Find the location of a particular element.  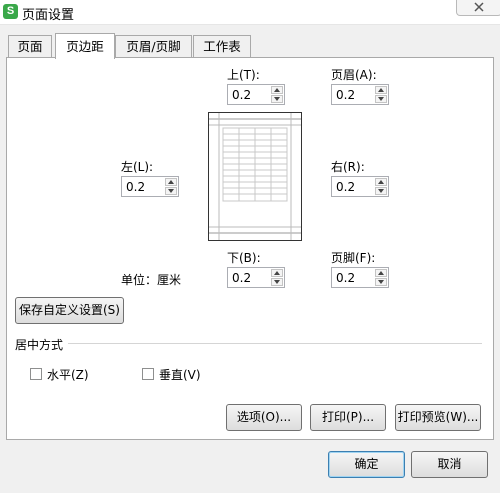

header-margin-spinner is located at coordinates (360, 94).